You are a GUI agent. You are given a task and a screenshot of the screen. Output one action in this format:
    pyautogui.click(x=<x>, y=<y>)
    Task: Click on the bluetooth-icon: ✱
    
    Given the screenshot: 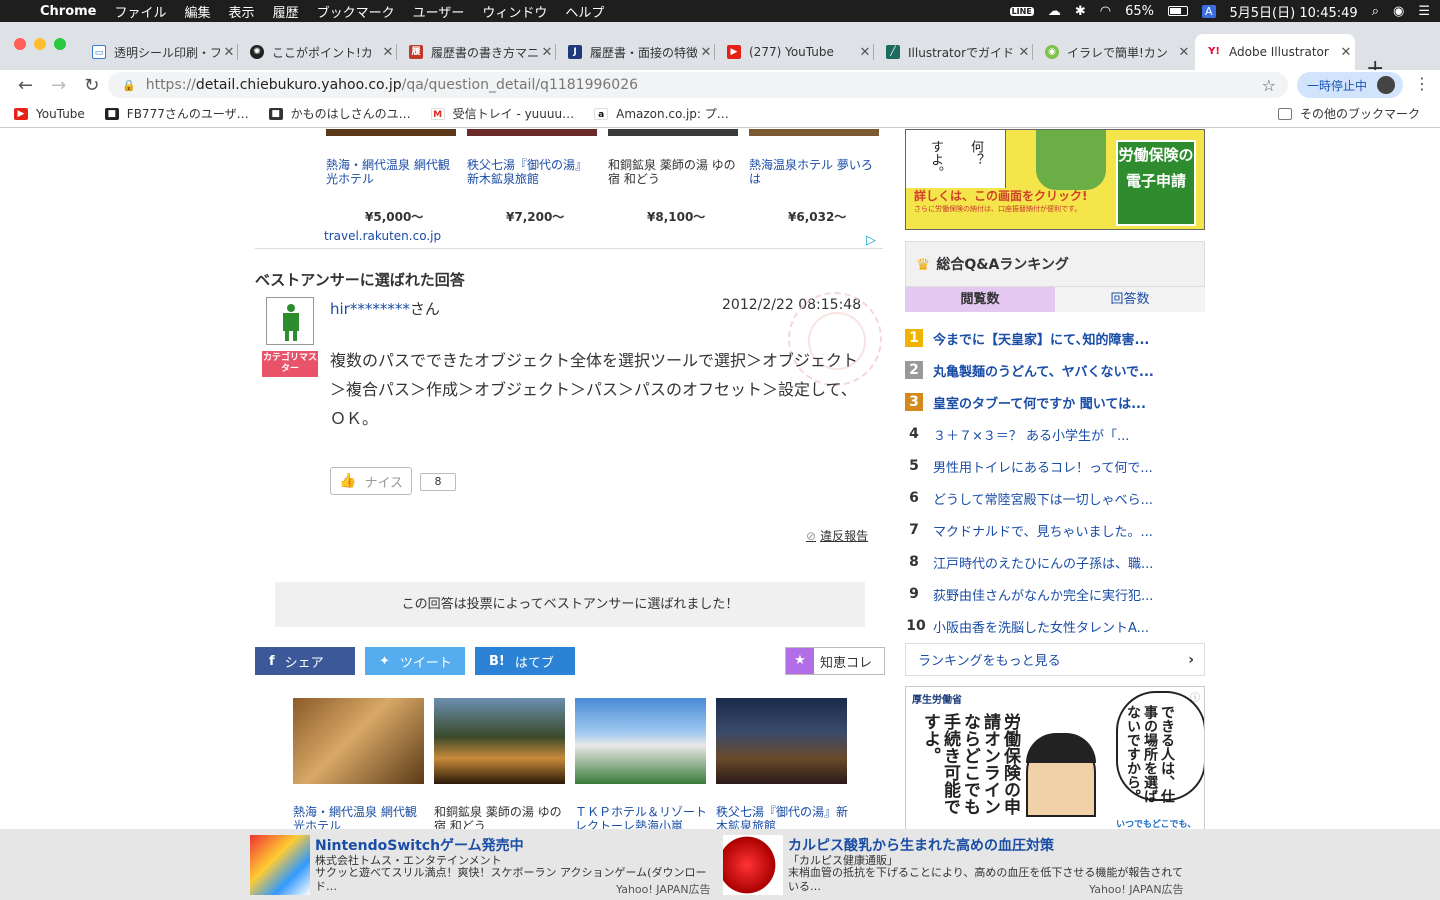 What is the action you would take?
    pyautogui.click(x=1080, y=11)
    